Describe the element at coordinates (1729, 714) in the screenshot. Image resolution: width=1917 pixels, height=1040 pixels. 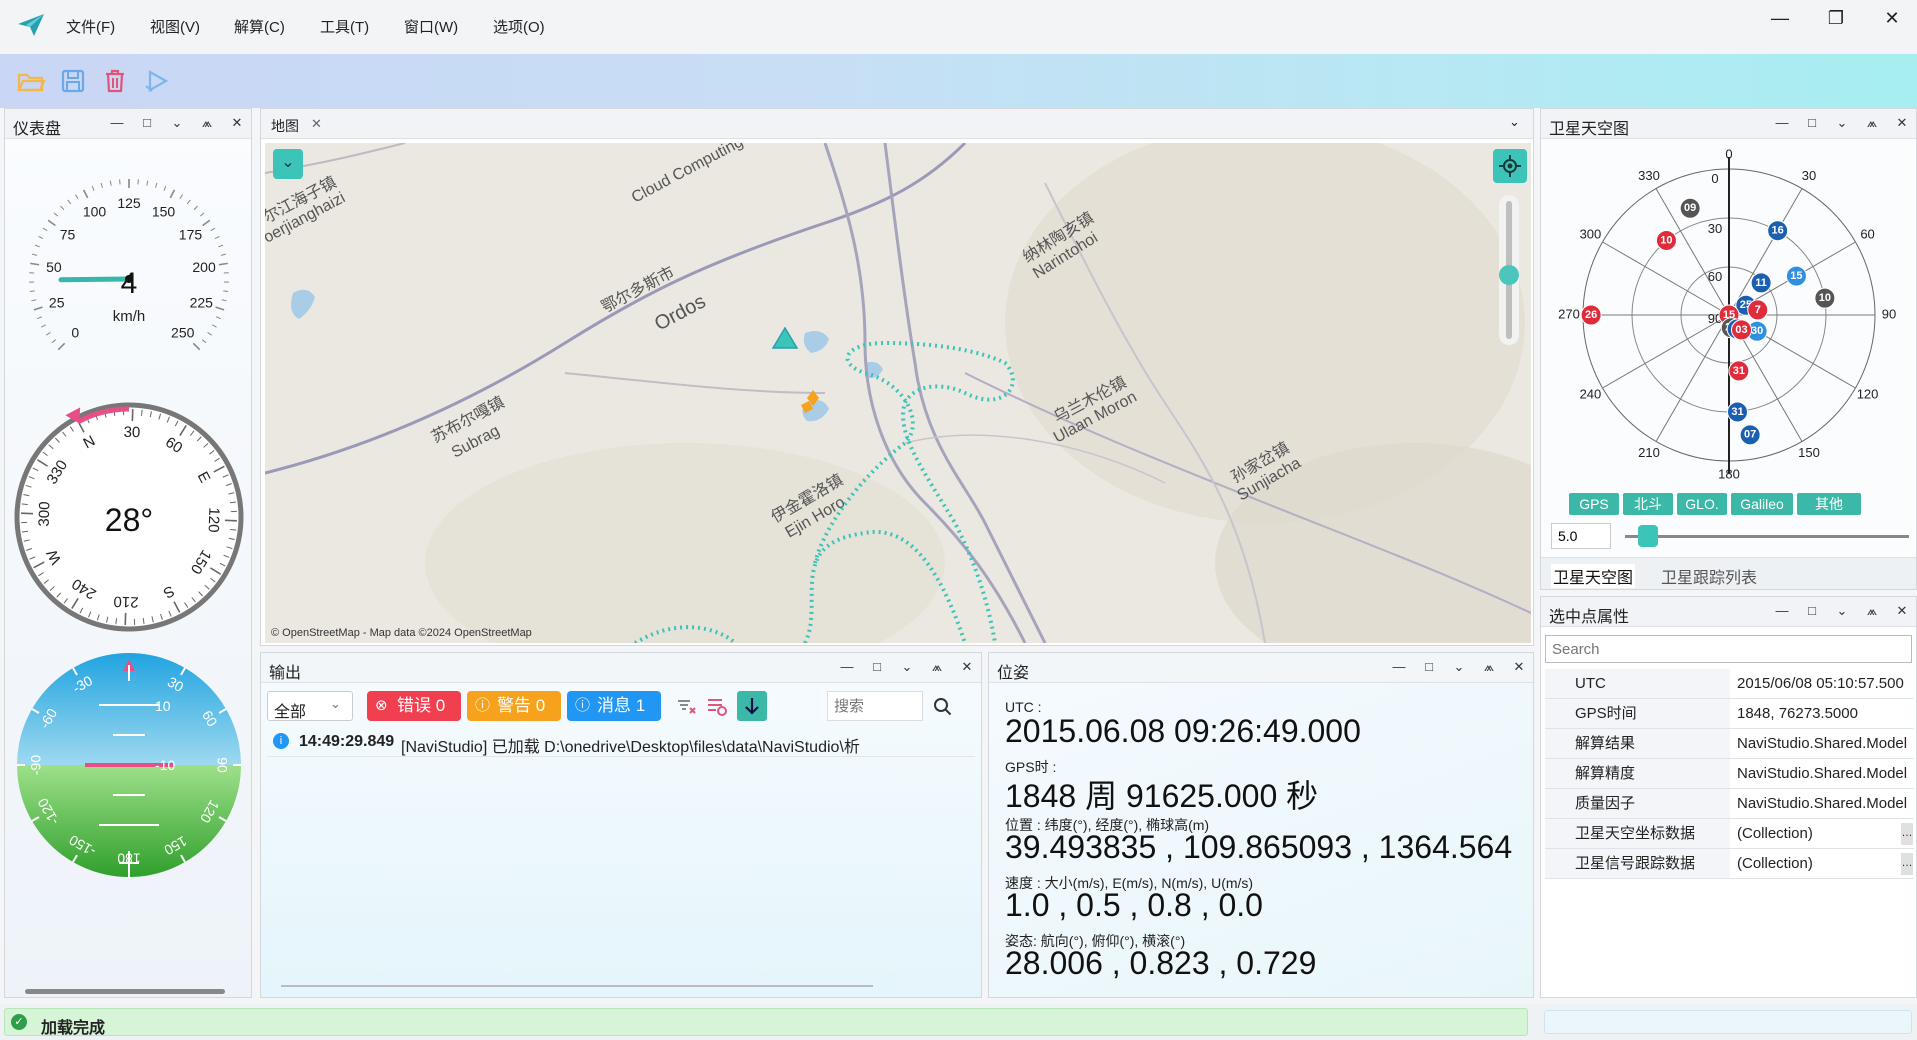
I see `property-row: >GPS时间1848, 76273.5000` at that location.